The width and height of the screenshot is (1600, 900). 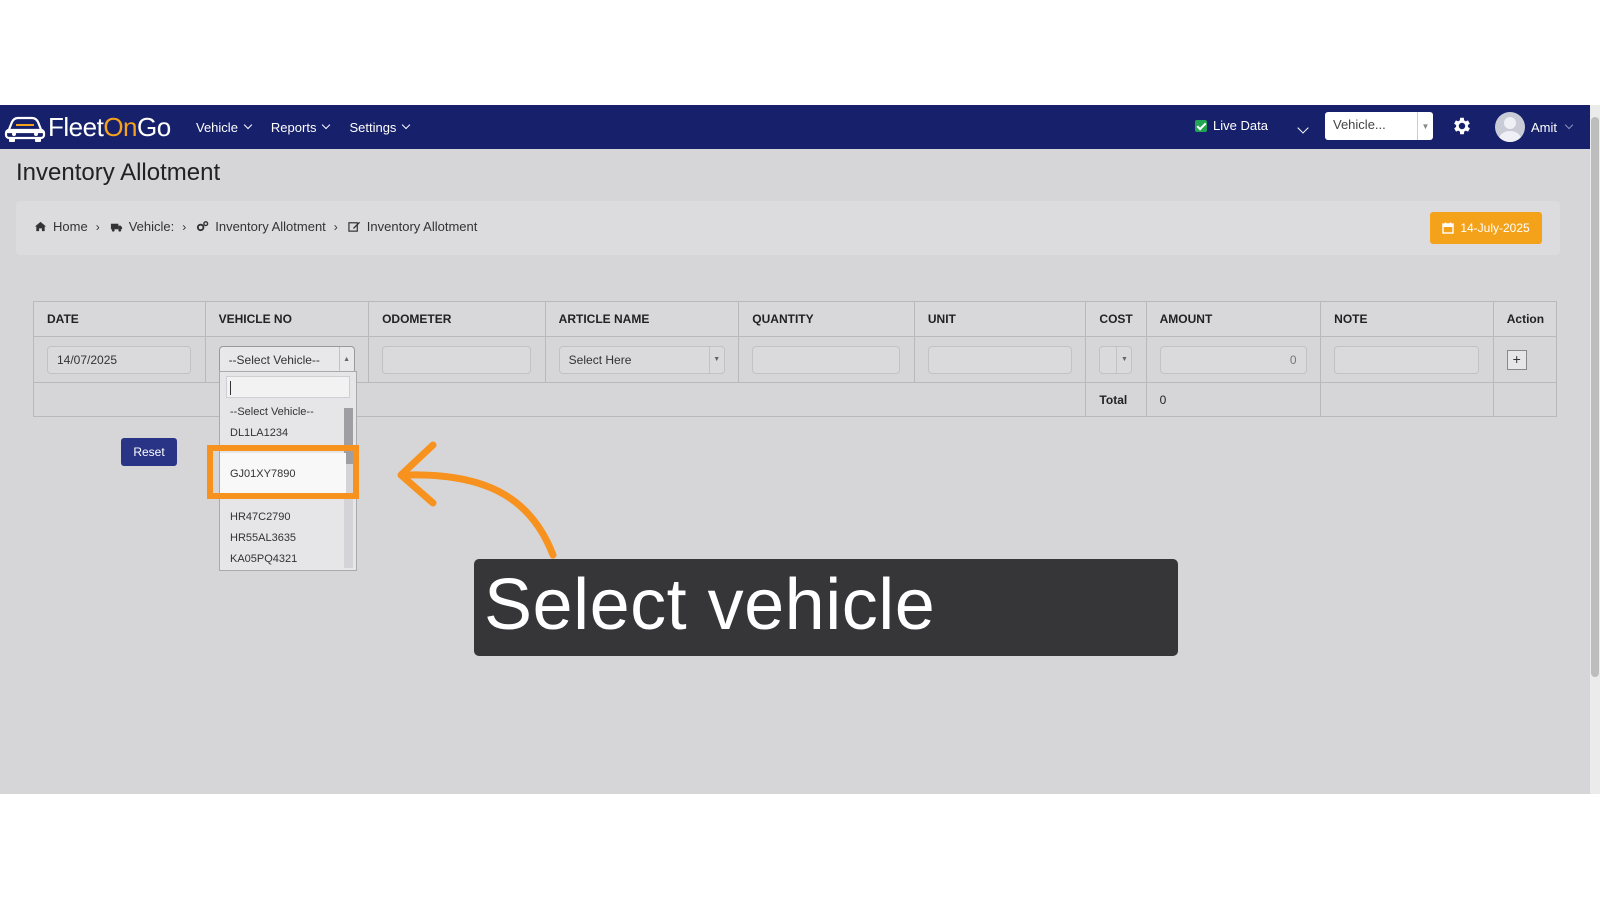 What do you see at coordinates (119, 319) in the screenshot?
I see `col-header-date: DATE` at bounding box center [119, 319].